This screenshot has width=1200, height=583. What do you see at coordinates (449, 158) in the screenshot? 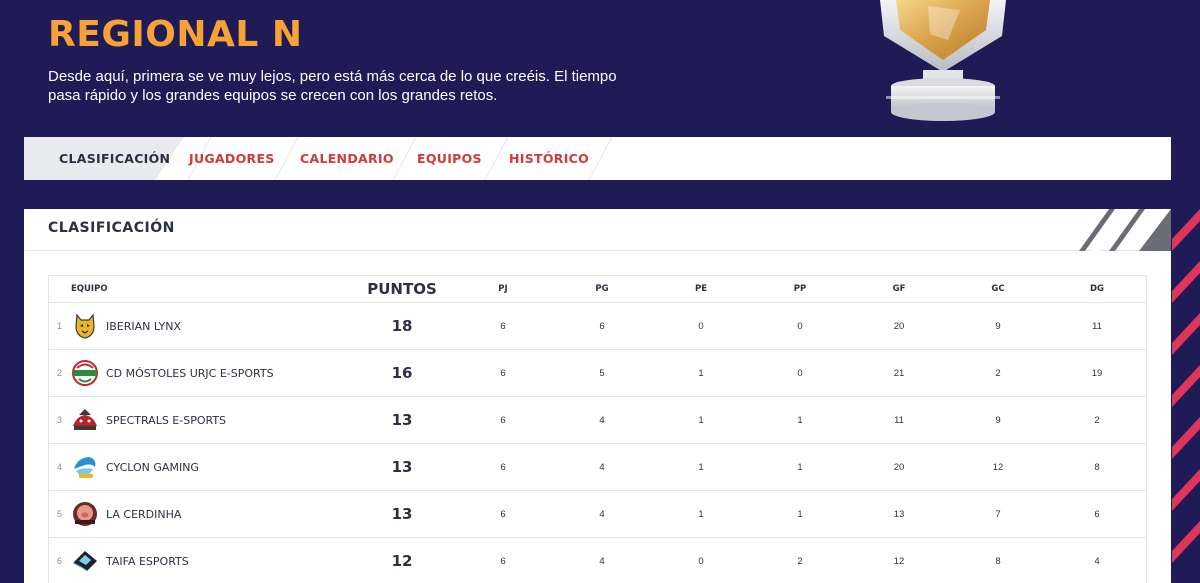
I see `tab-equipos: EQUIPOS` at bounding box center [449, 158].